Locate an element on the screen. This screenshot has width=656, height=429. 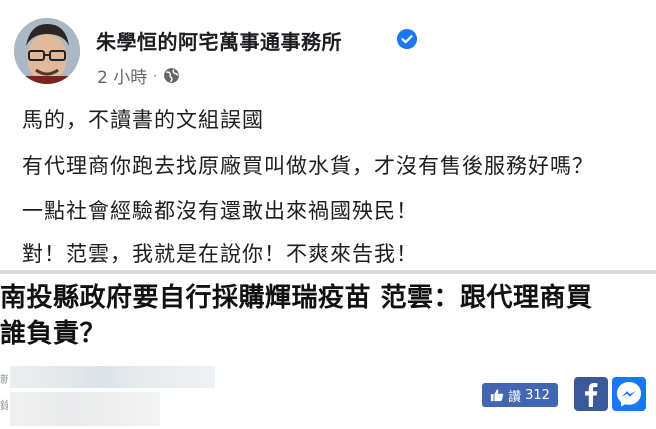
cropped-text: 新 is located at coordinates (4, 379).